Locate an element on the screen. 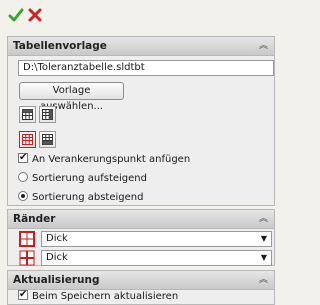  panel-header-aktualisierung: Aktualisierung ︽ is located at coordinates (141, 280).